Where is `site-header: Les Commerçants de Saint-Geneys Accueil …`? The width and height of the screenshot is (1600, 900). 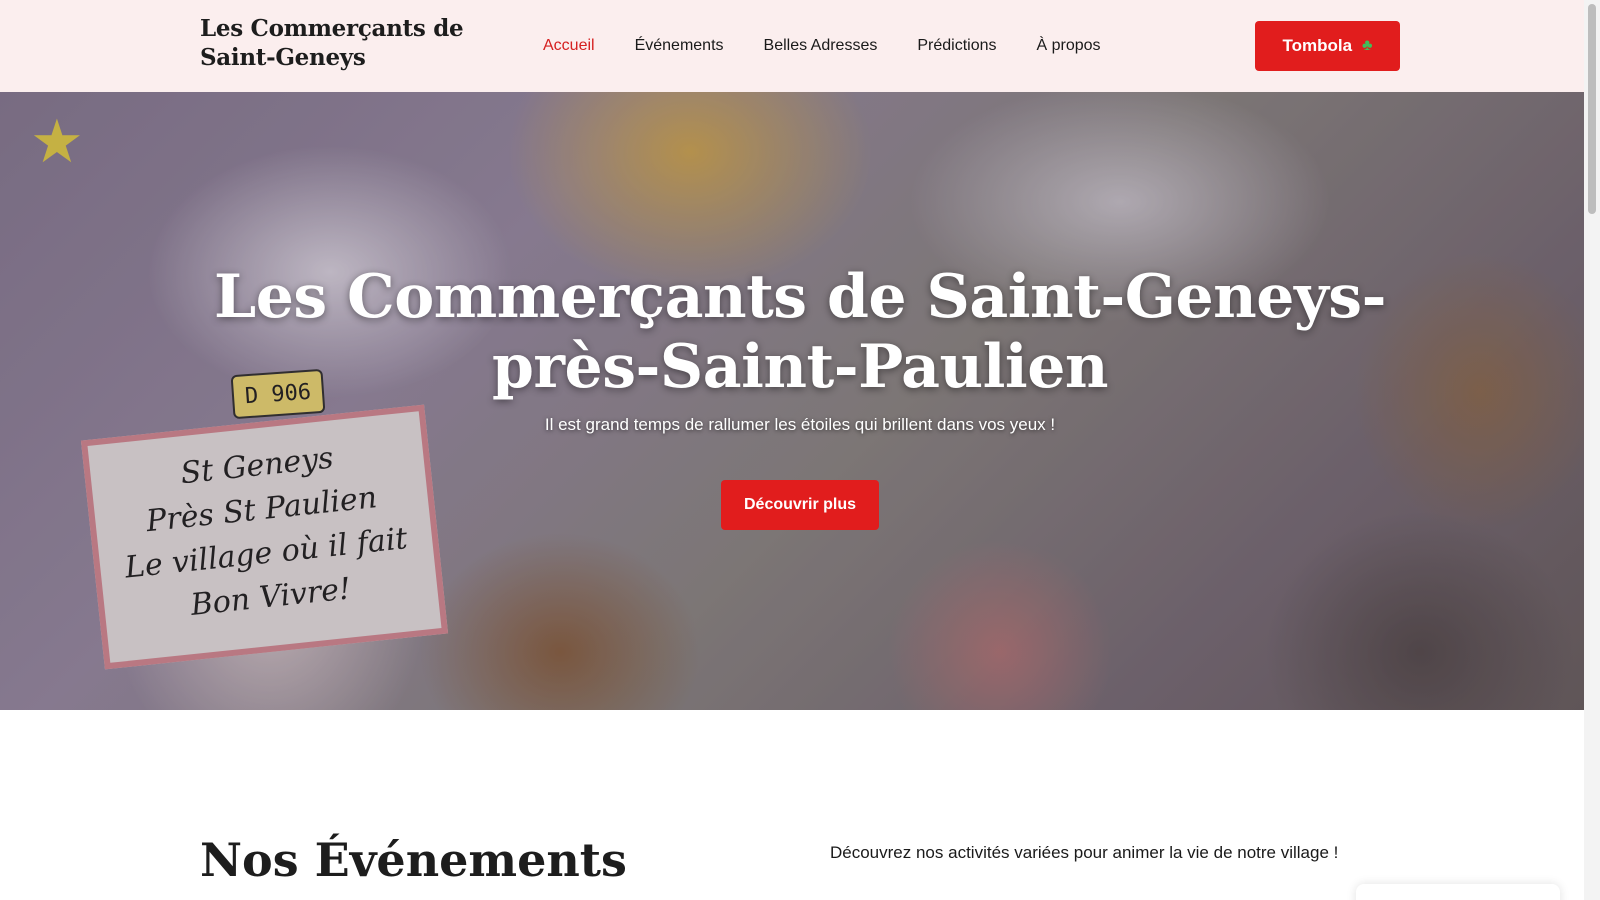 site-header: Les Commerçants de Saint-Geneys Accueil … is located at coordinates (792, 46).